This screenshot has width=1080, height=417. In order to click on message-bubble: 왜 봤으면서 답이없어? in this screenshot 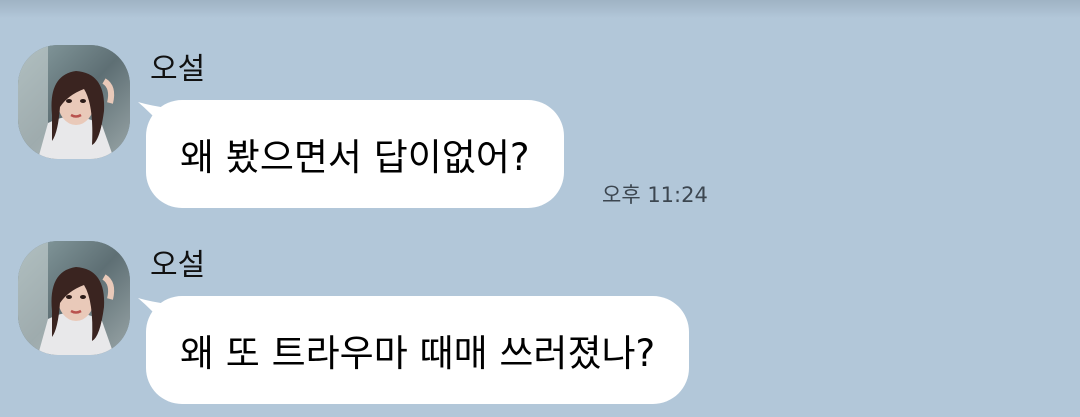, I will do `click(355, 154)`.